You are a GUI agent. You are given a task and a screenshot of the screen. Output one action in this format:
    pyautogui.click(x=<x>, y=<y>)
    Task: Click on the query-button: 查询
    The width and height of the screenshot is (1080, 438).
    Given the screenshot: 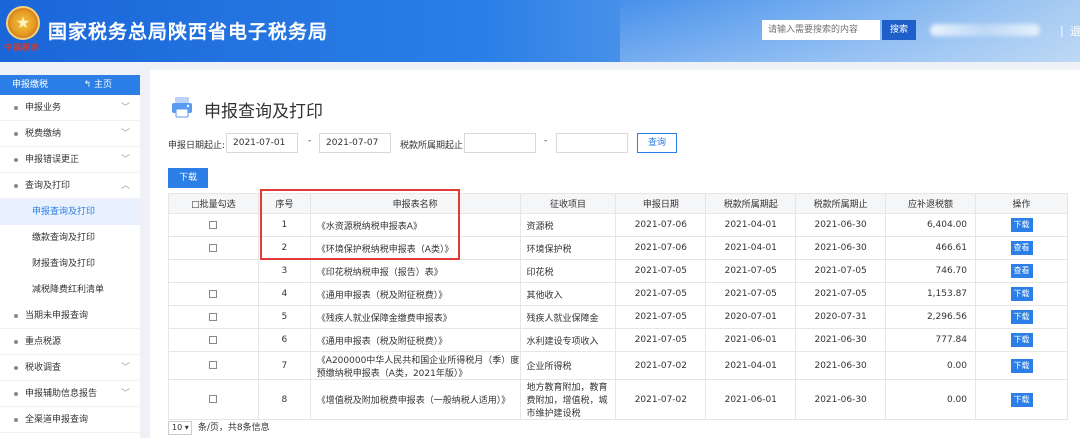 What is the action you would take?
    pyautogui.click(x=657, y=143)
    